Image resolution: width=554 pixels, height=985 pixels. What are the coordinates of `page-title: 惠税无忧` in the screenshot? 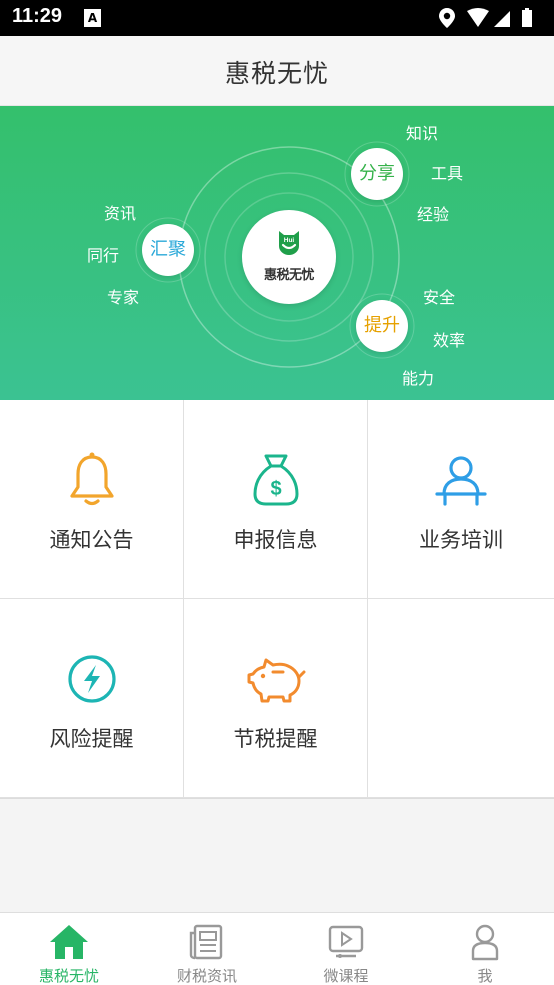 It's located at (276, 73).